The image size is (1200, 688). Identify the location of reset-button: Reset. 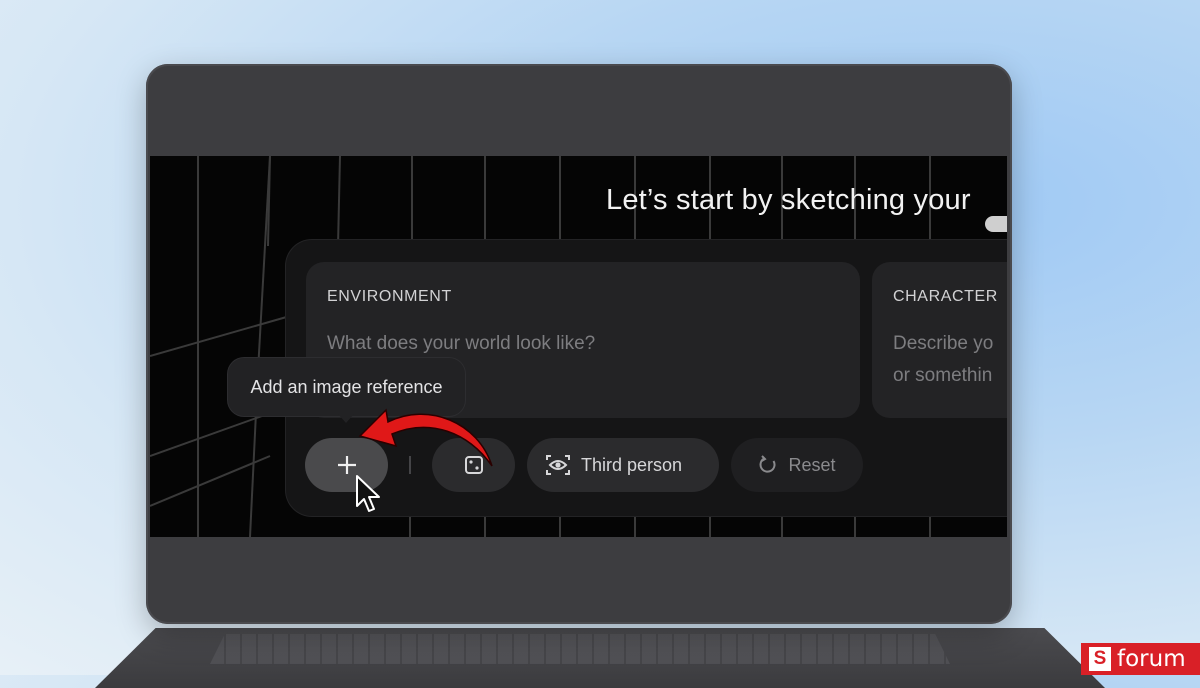
(797, 465).